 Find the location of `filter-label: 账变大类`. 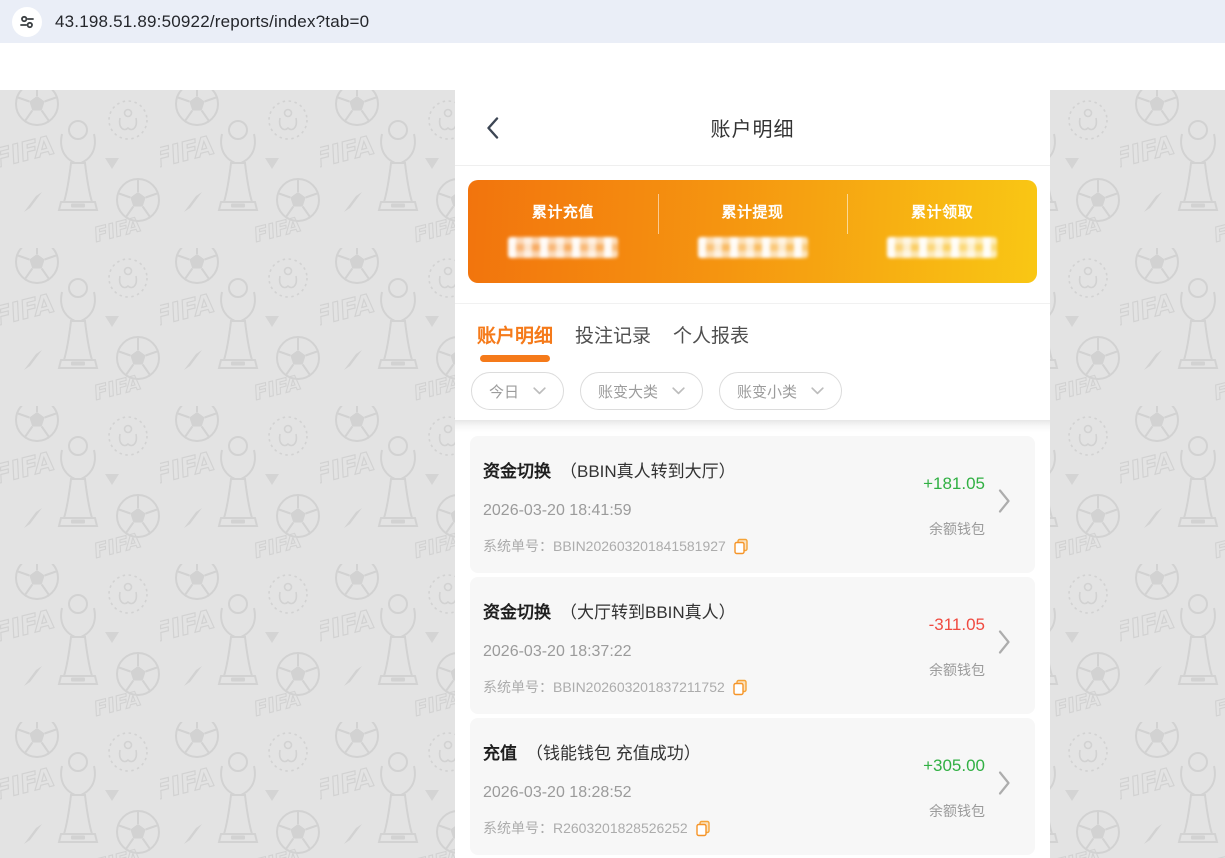

filter-label: 账变大类 is located at coordinates (628, 392).